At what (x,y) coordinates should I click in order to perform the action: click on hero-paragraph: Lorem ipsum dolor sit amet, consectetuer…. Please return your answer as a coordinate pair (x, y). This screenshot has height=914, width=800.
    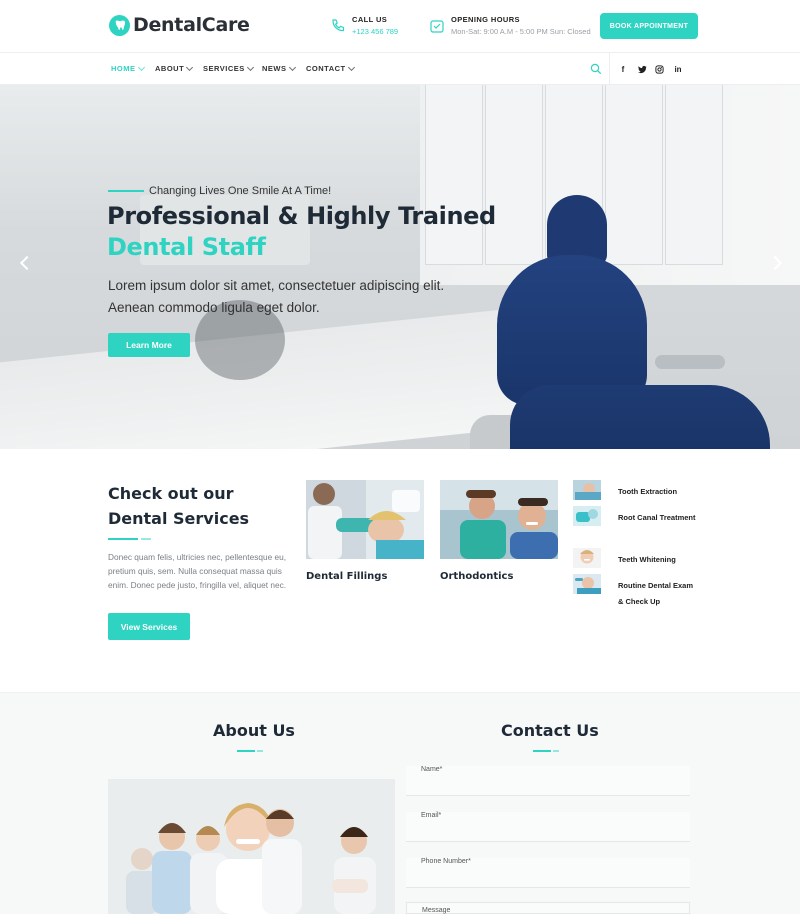
    Looking at the image, I should click on (276, 296).